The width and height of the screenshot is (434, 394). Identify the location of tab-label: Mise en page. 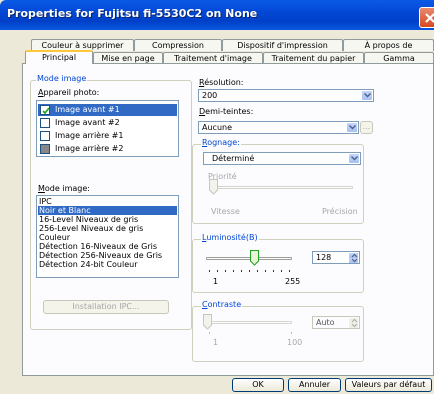
(128, 58).